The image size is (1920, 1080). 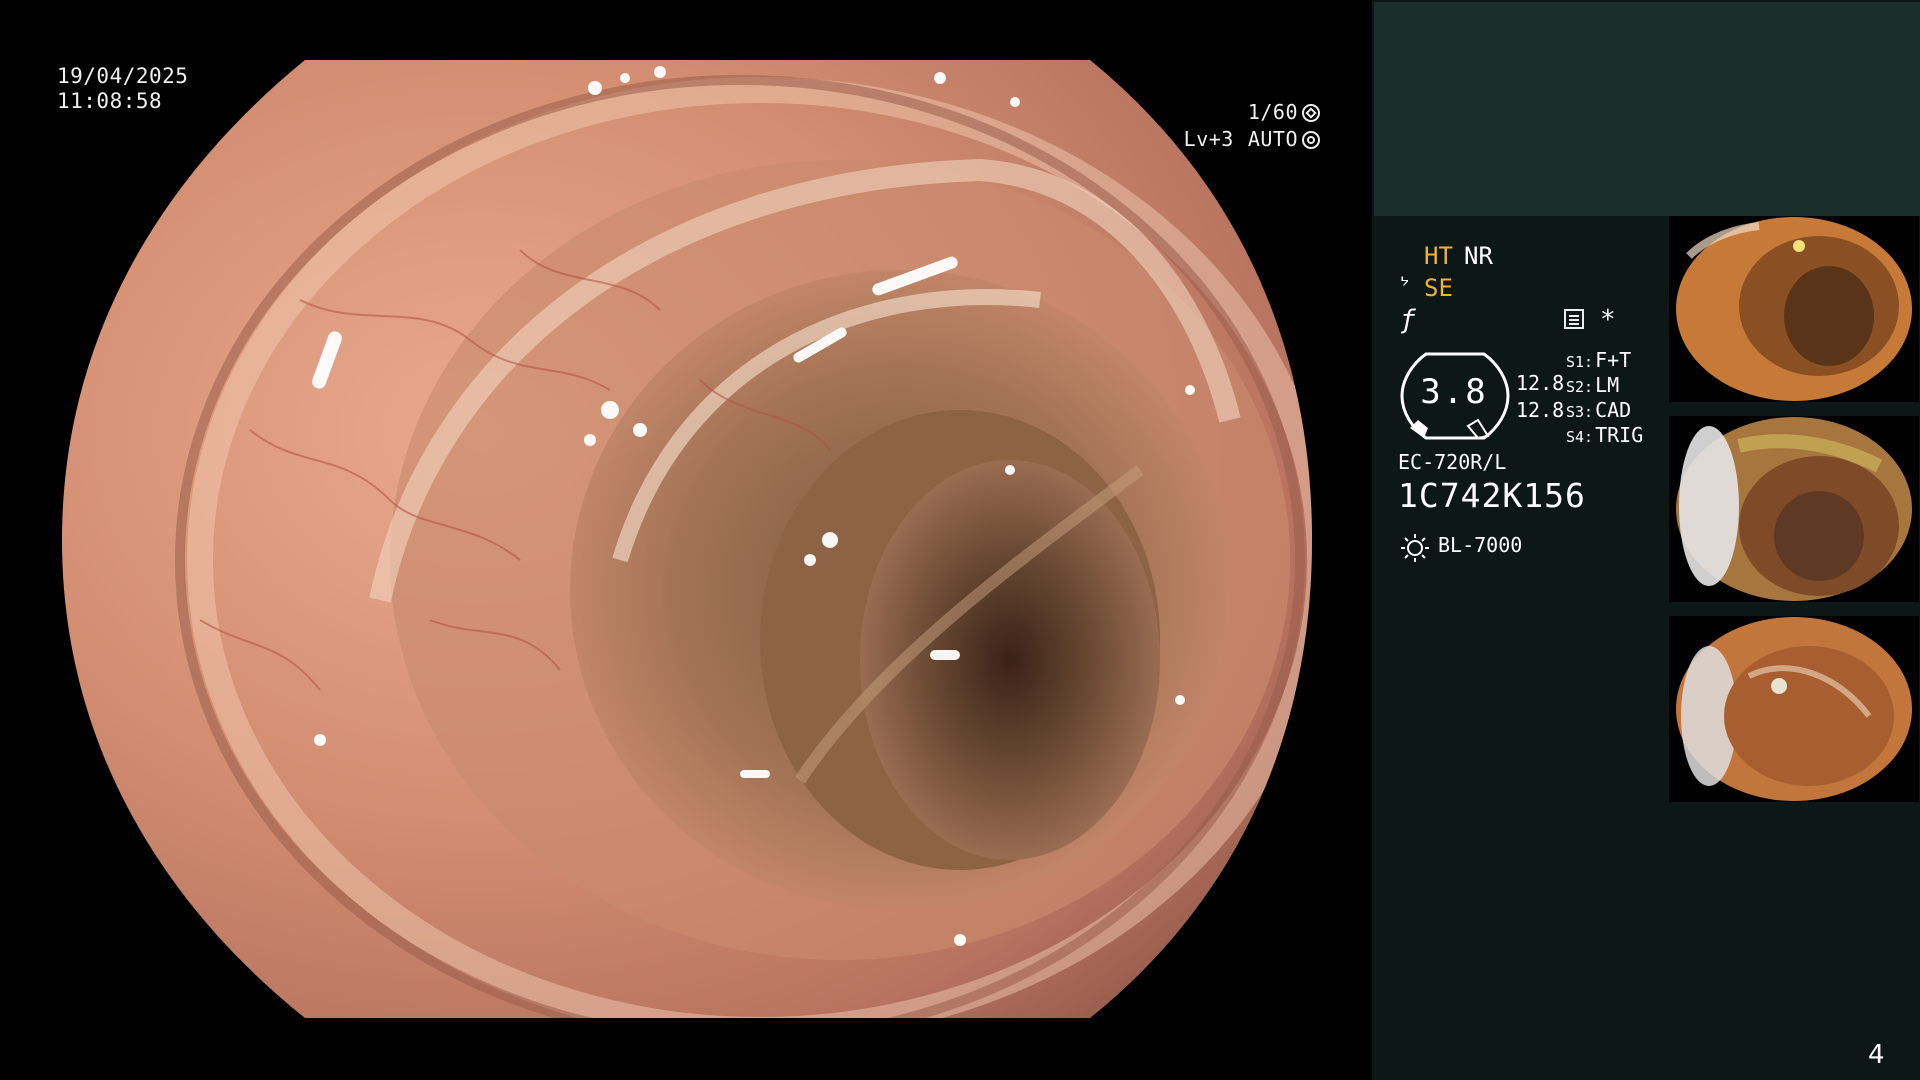 I want to click on switch-value: F+T, so click(x=1613, y=360).